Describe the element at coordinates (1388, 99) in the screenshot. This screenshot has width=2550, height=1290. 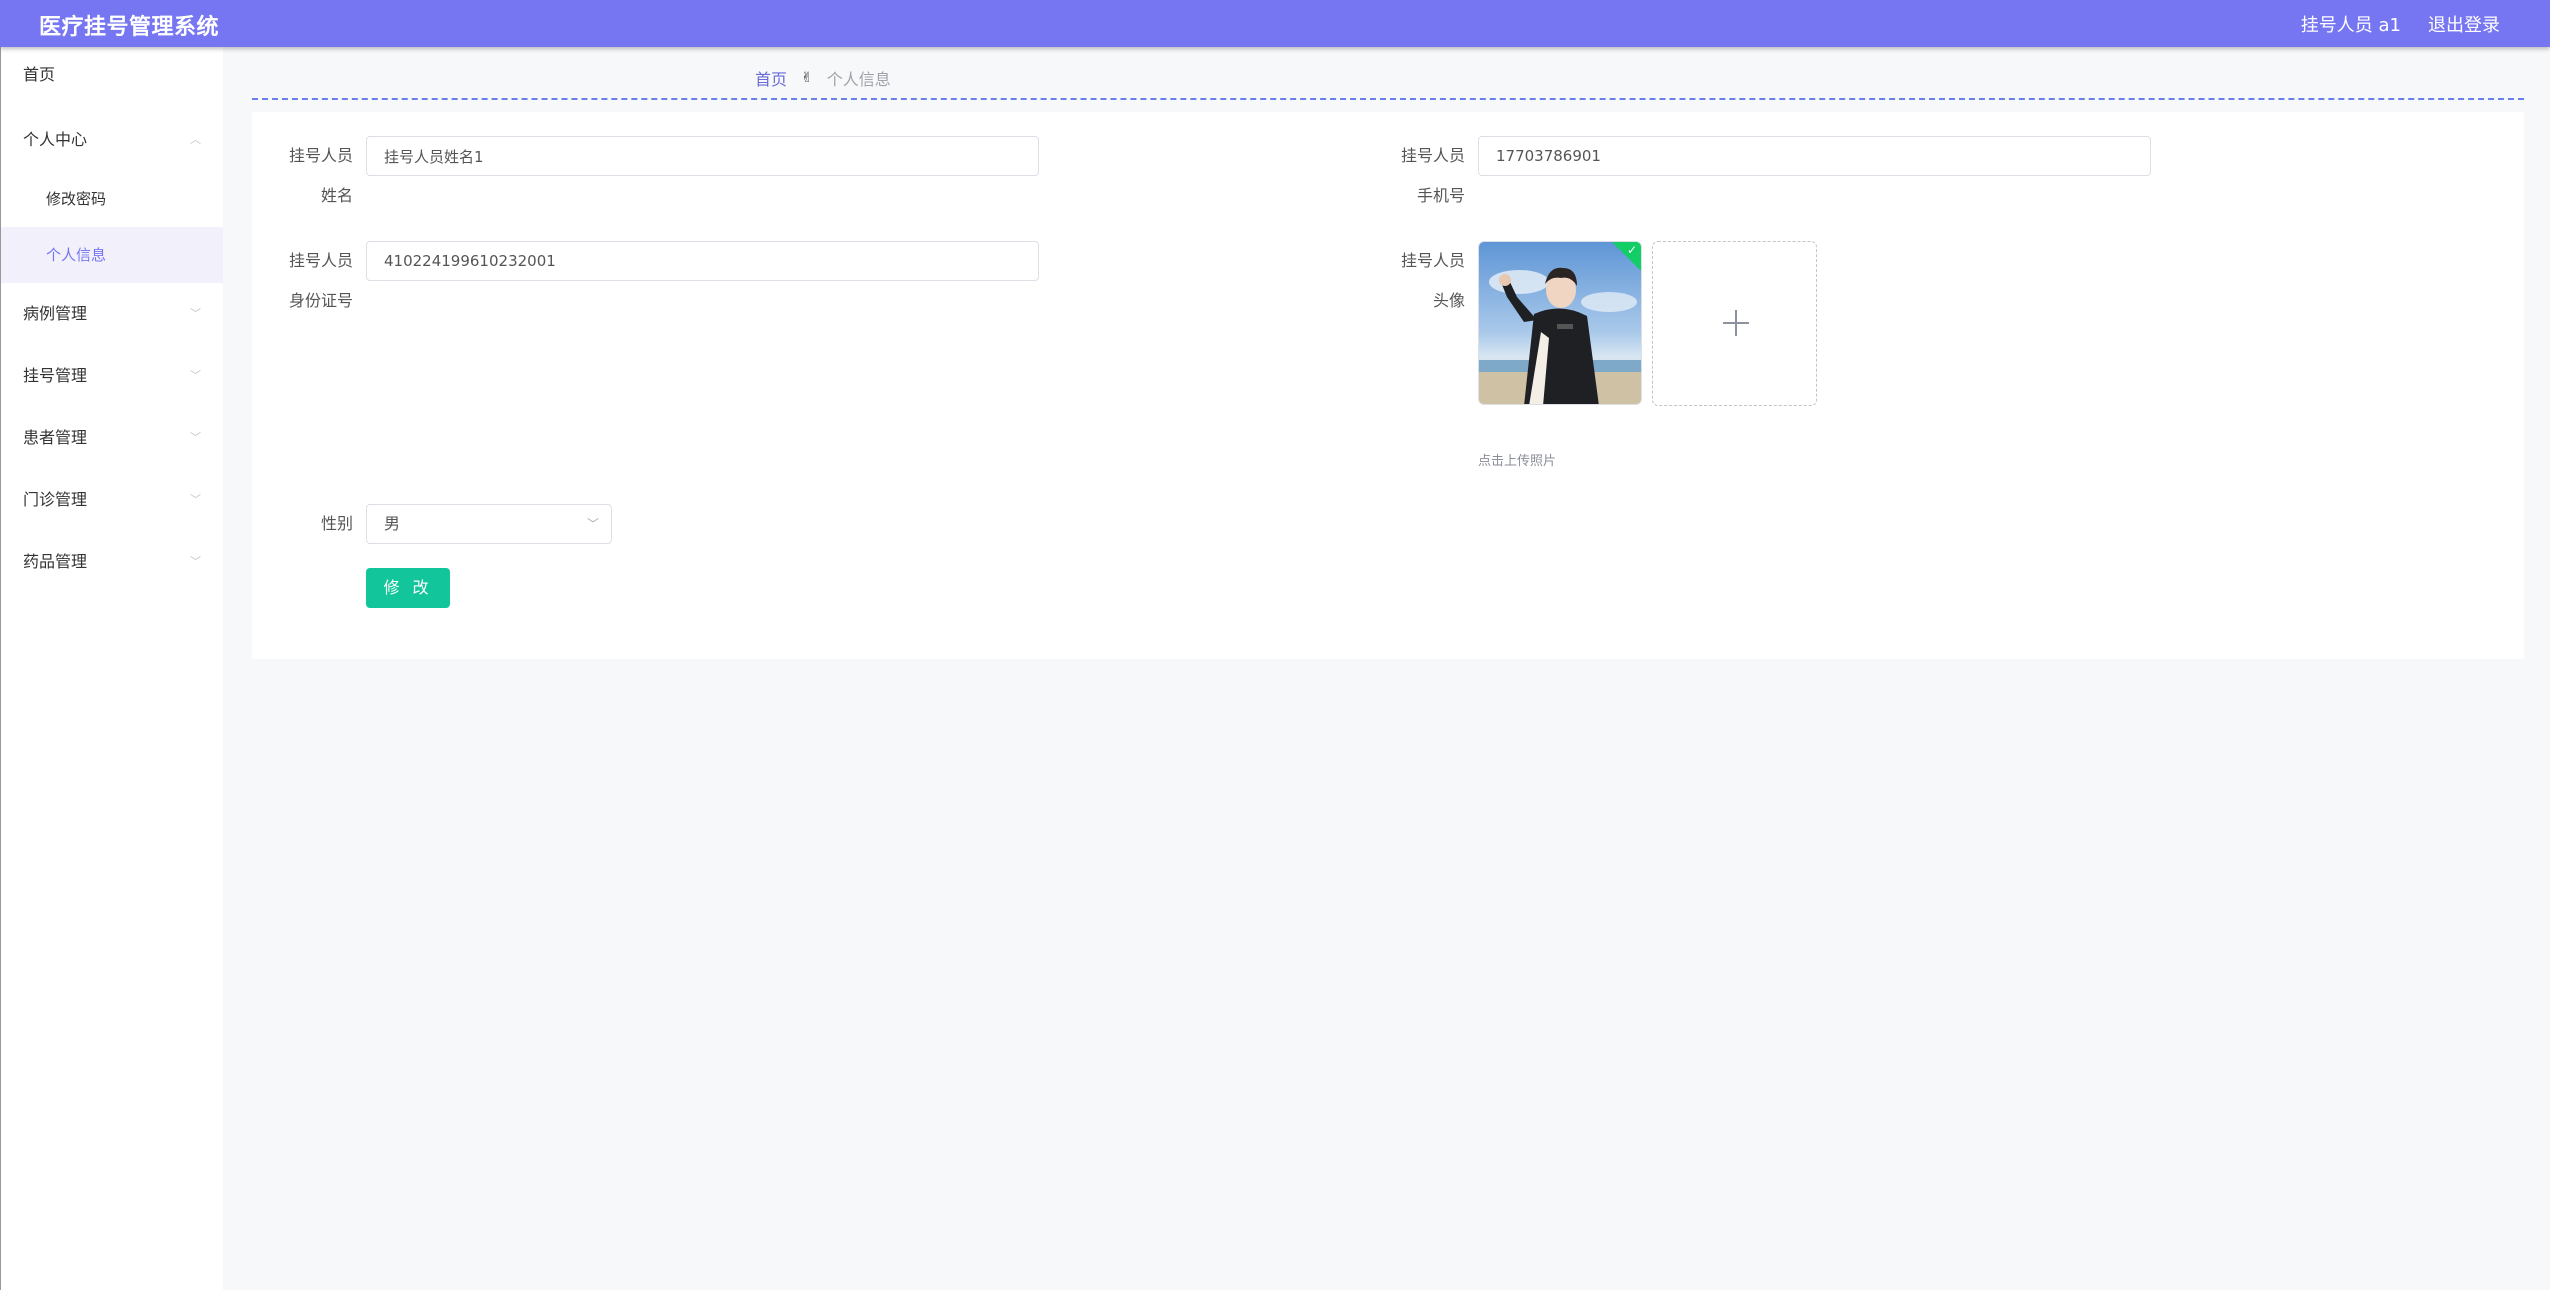
I see `breadcrumb-divider` at that location.